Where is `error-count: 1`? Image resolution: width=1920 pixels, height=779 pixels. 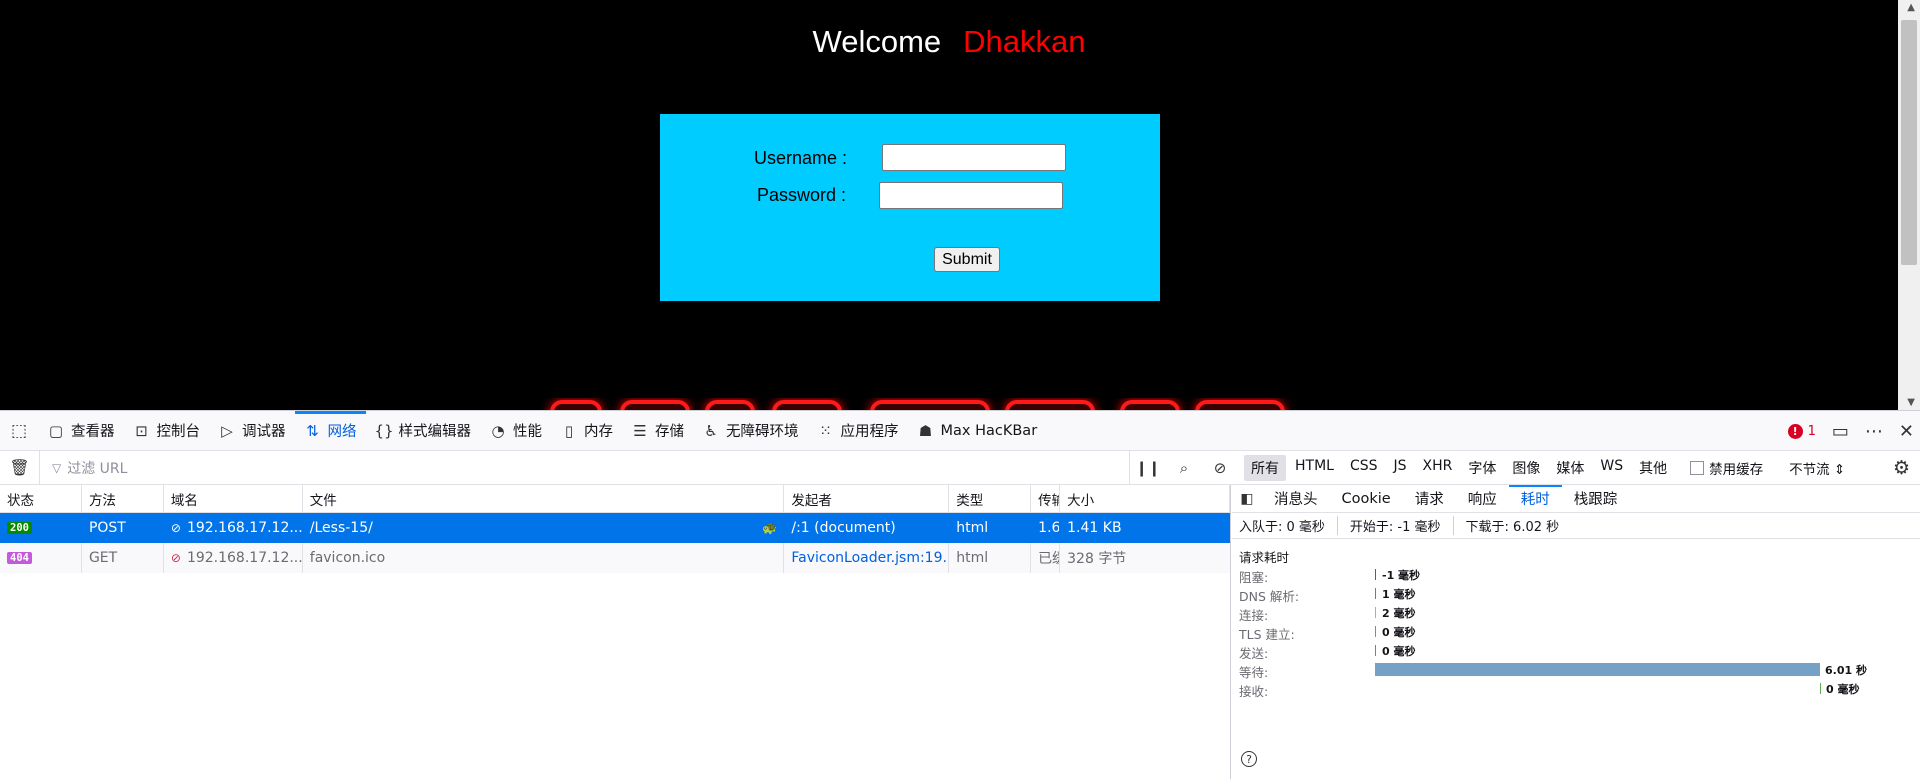 error-count: 1 is located at coordinates (1811, 431).